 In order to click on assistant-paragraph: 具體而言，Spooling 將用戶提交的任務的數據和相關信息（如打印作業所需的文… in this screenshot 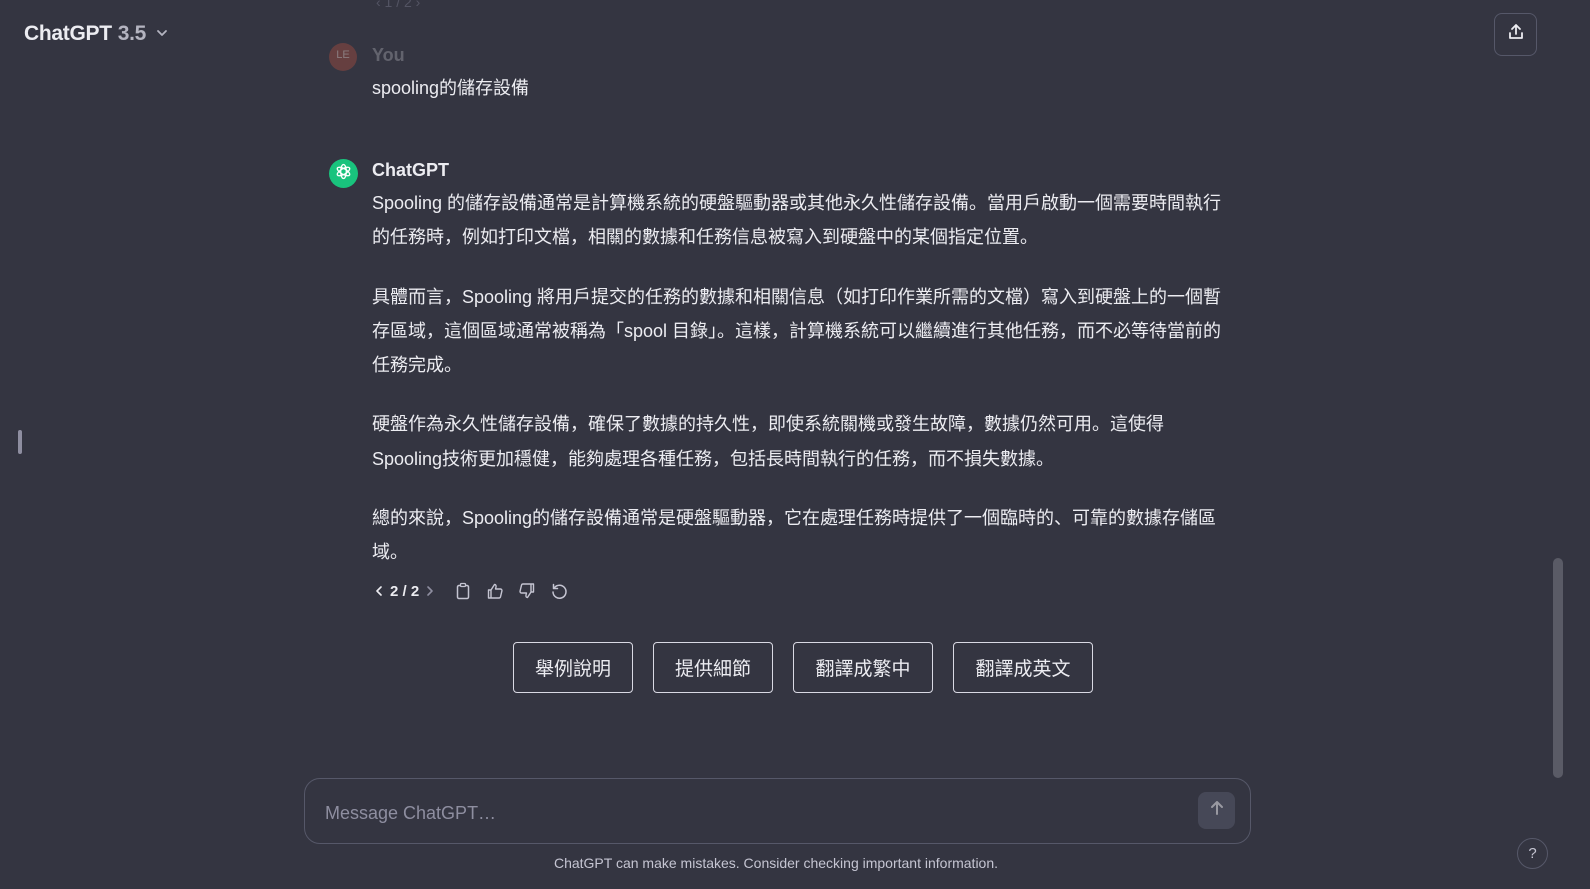, I will do `click(797, 331)`.